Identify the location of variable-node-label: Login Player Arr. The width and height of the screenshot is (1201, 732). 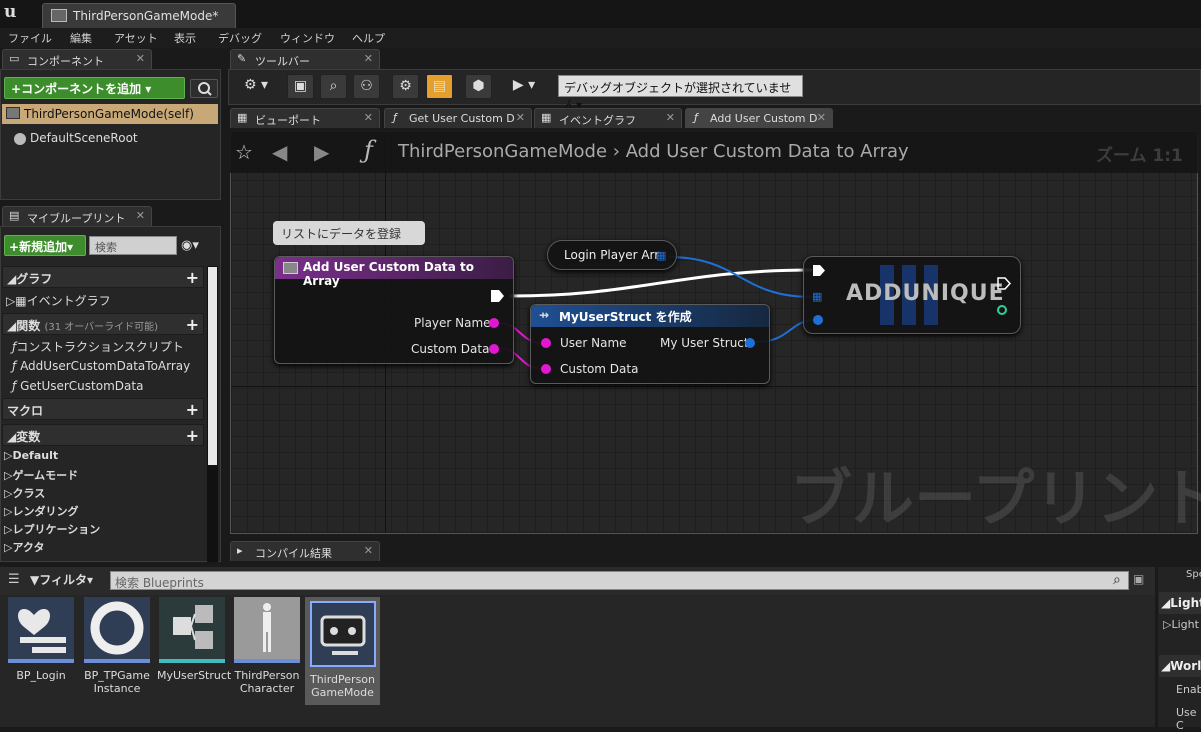
(612, 255).